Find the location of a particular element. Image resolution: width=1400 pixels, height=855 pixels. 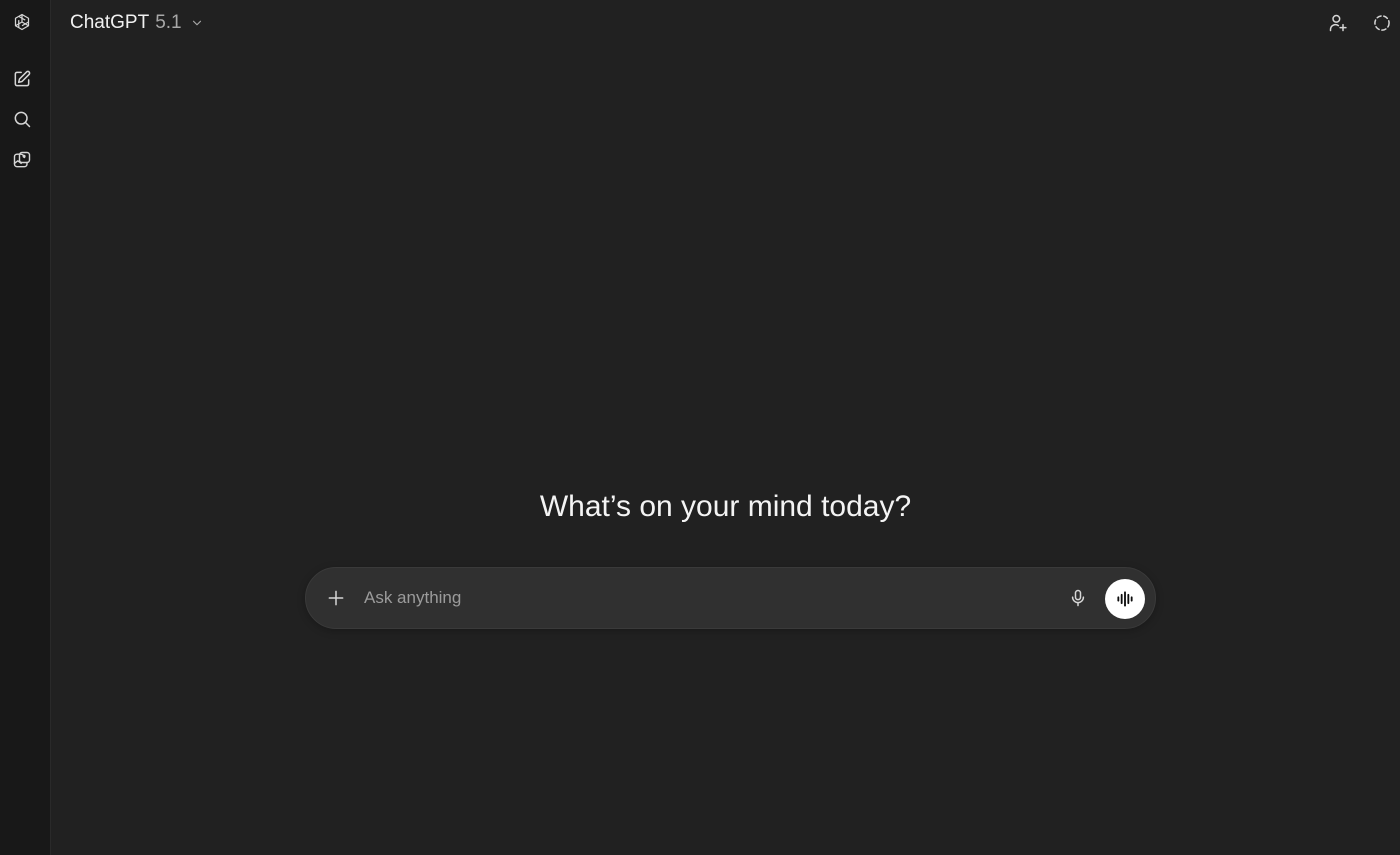

sidebar-rail is located at coordinates (25, 427).